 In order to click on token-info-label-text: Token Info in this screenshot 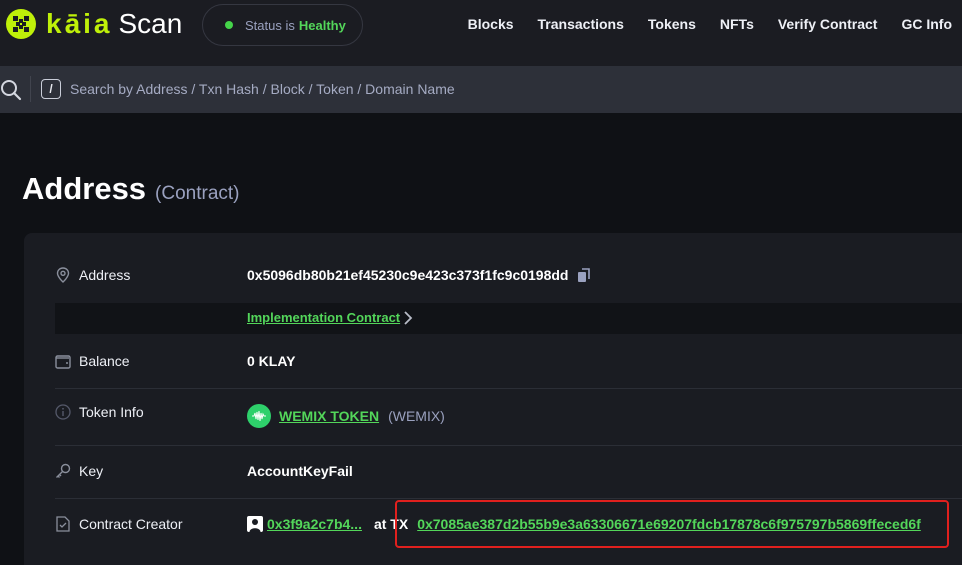, I will do `click(111, 412)`.